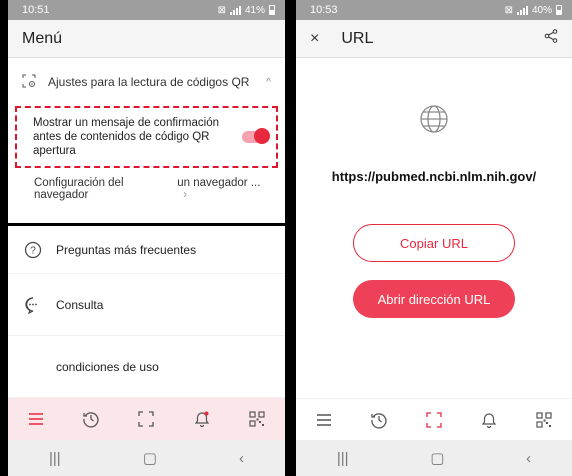 The width and height of the screenshot is (572, 476). Describe the element at coordinates (434, 39) in the screenshot. I see `app-bar: × URL` at that location.